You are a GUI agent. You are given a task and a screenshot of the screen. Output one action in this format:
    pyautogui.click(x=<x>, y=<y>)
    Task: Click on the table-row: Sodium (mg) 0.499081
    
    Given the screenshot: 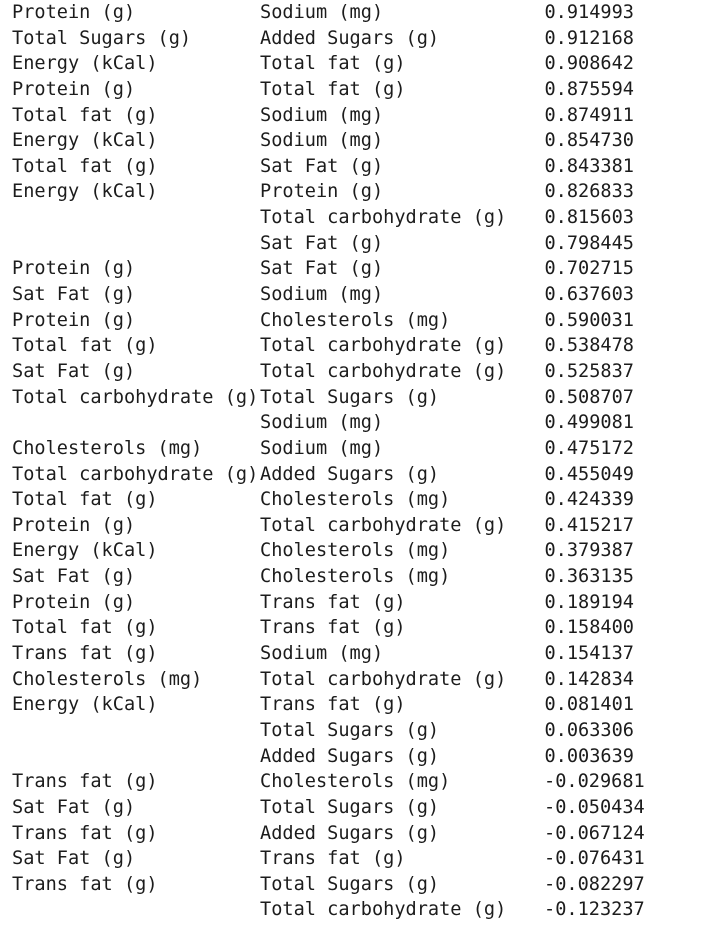 What is the action you would take?
    pyautogui.click(x=353, y=423)
    